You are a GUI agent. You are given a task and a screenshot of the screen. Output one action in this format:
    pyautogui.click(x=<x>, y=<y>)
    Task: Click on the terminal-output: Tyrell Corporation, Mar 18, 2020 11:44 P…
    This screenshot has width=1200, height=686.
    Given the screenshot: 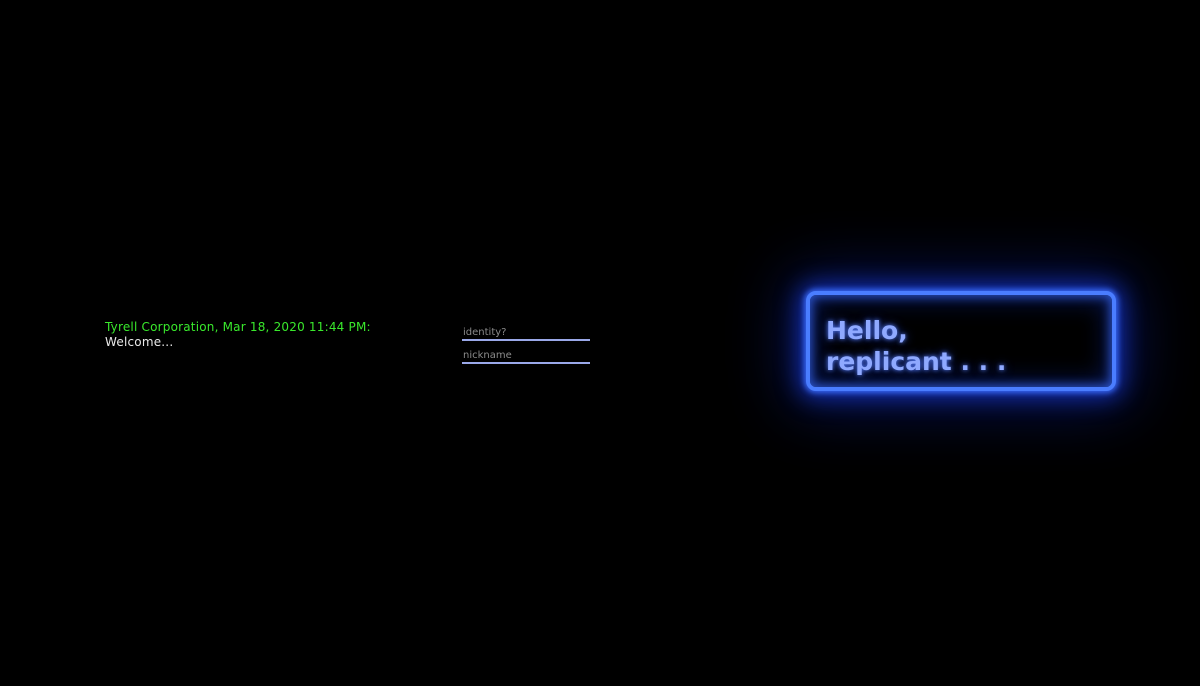 What is the action you would take?
    pyautogui.click(x=238, y=335)
    